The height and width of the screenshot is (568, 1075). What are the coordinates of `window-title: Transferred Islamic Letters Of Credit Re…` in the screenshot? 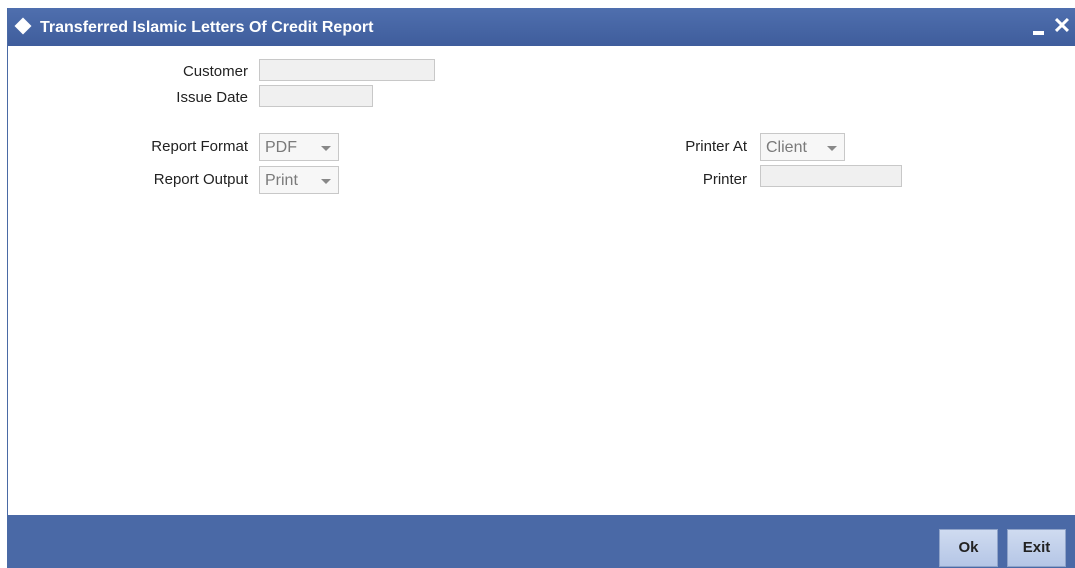 It's located at (207, 27).